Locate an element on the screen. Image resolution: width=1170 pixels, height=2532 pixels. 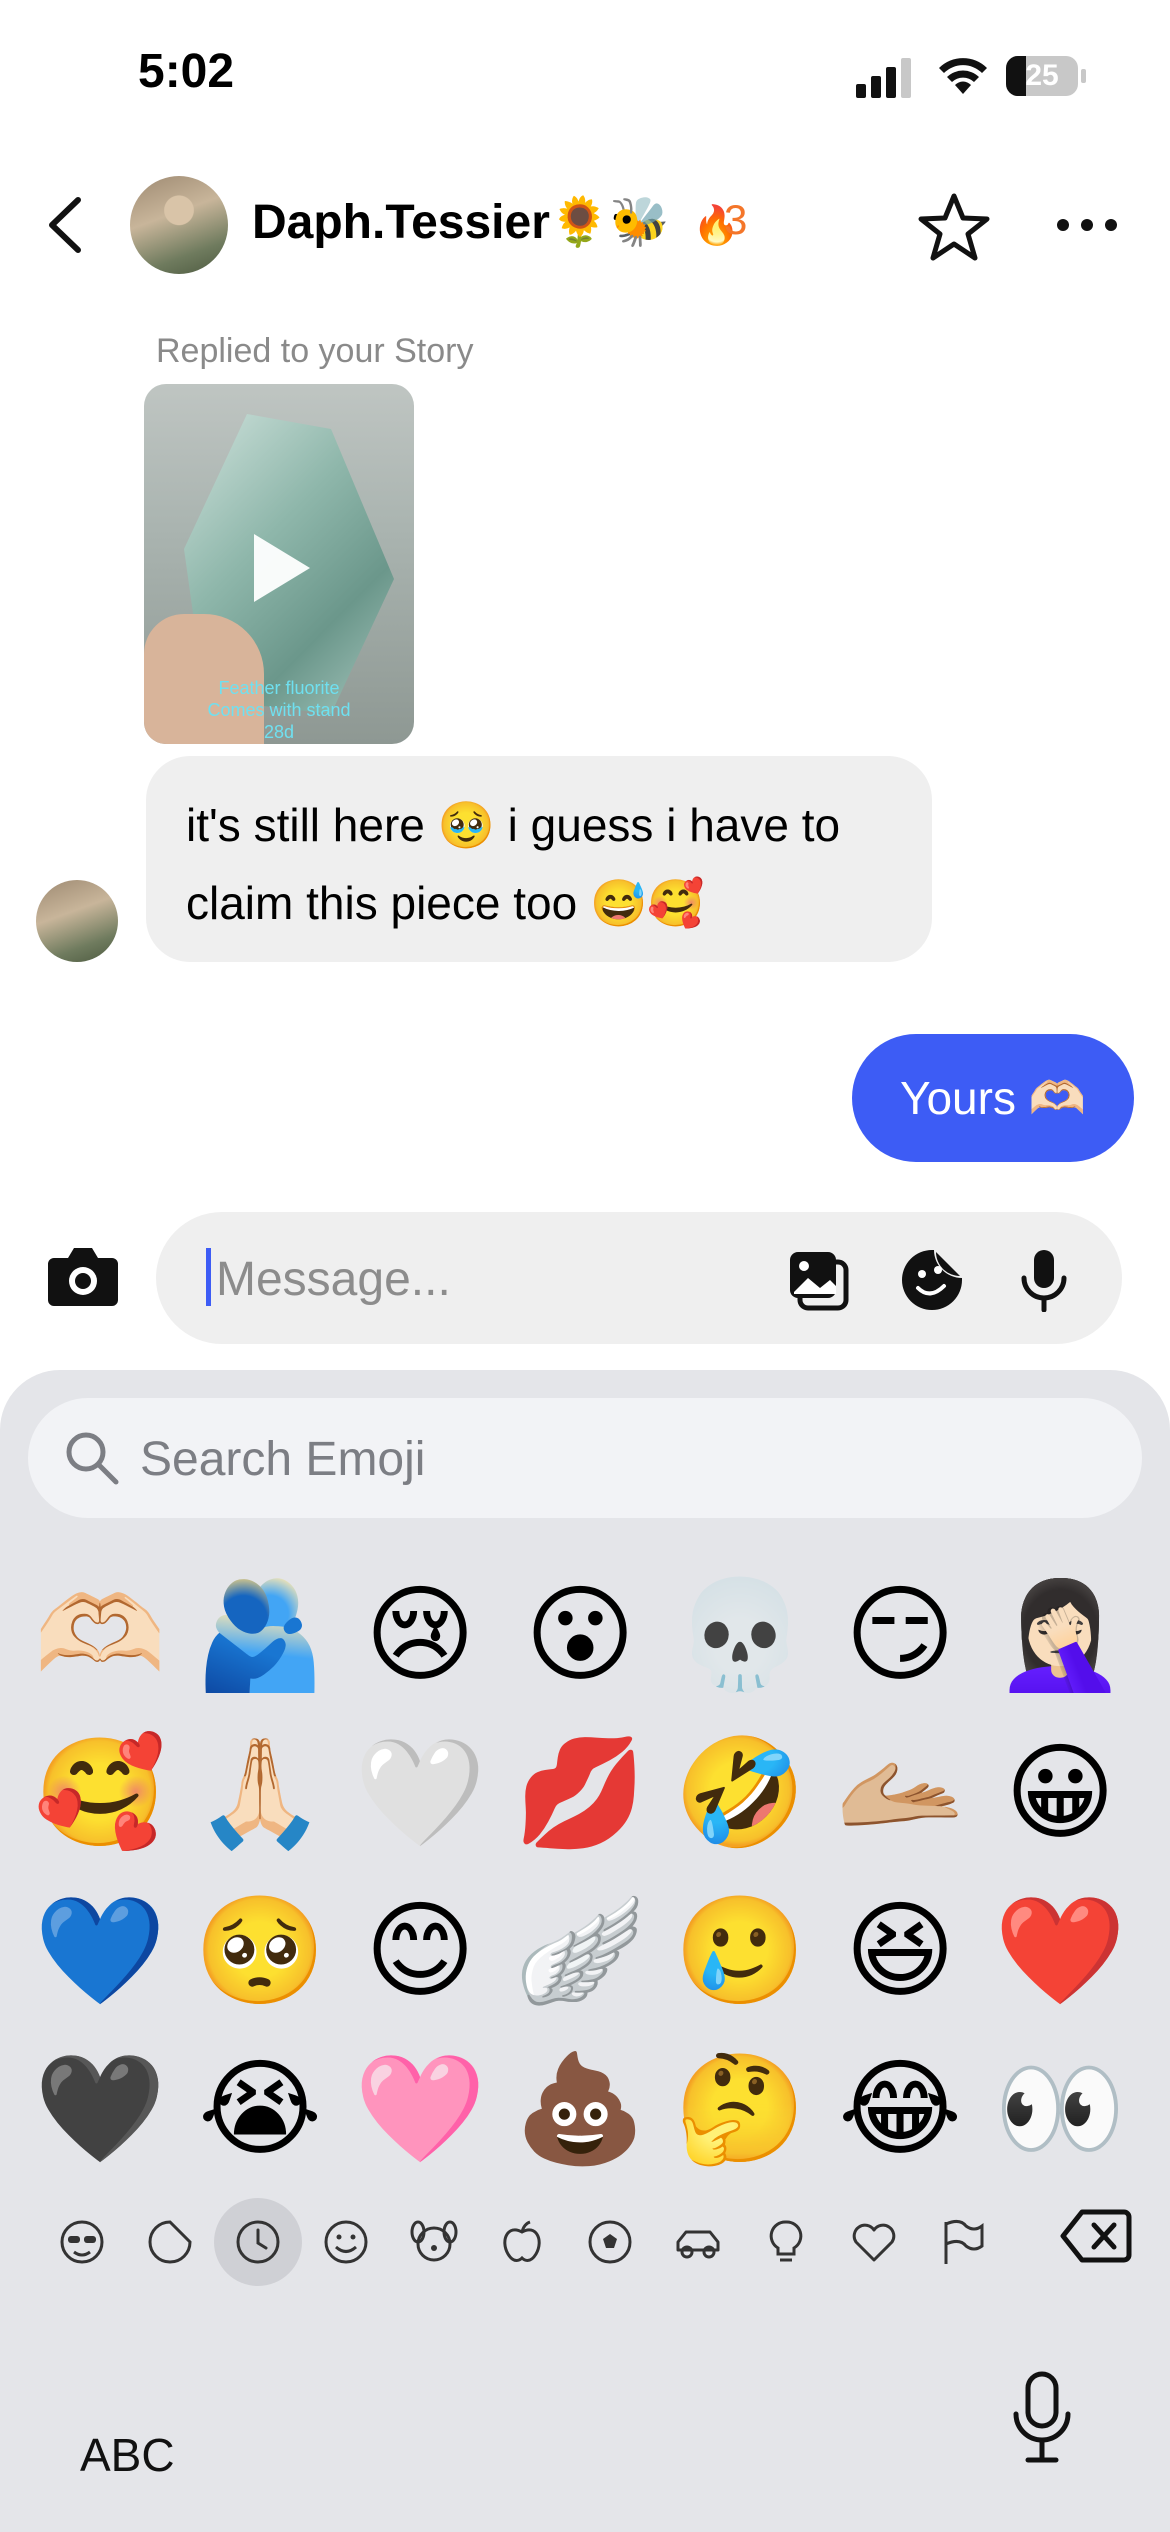
wifi-icon is located at coordinates (963, 76).